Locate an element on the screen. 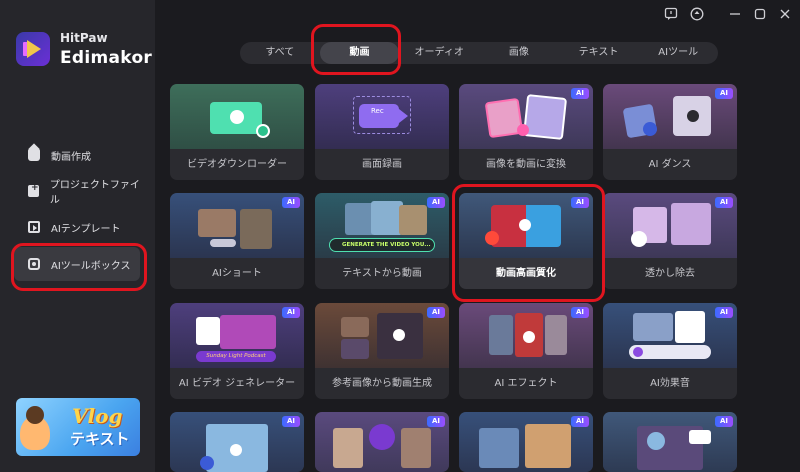 The height and width of the screenshot is (472, 800). sidebar-item-label: AIテンプレート is located at coordinates (86, 229).